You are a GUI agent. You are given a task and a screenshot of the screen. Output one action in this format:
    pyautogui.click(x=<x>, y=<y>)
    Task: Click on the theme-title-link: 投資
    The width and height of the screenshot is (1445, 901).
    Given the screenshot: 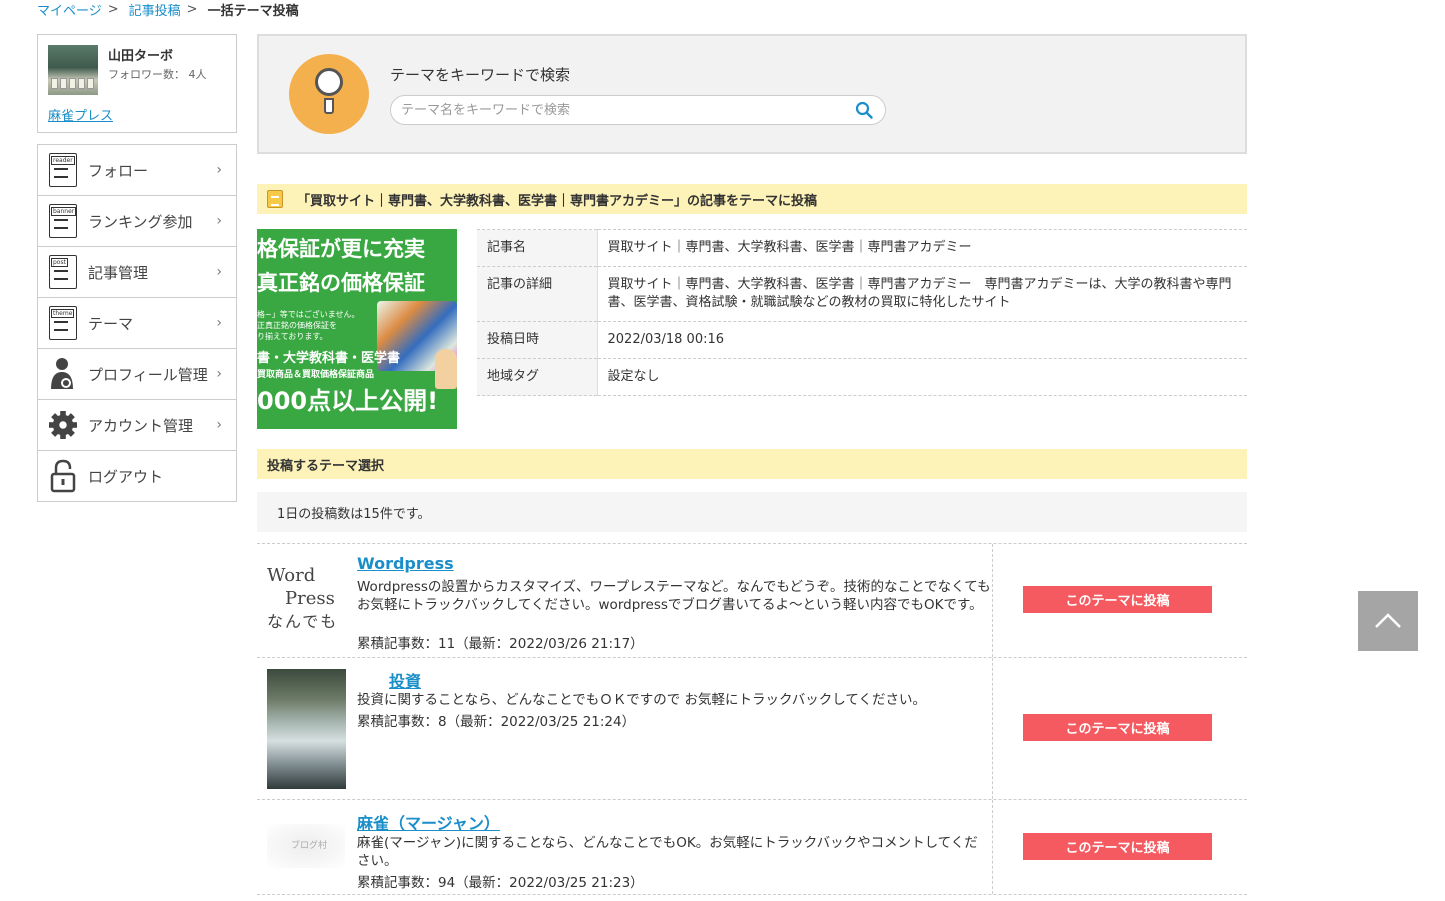 What is the action you would take?
    pyautogui.click(x=405, y=680)
    